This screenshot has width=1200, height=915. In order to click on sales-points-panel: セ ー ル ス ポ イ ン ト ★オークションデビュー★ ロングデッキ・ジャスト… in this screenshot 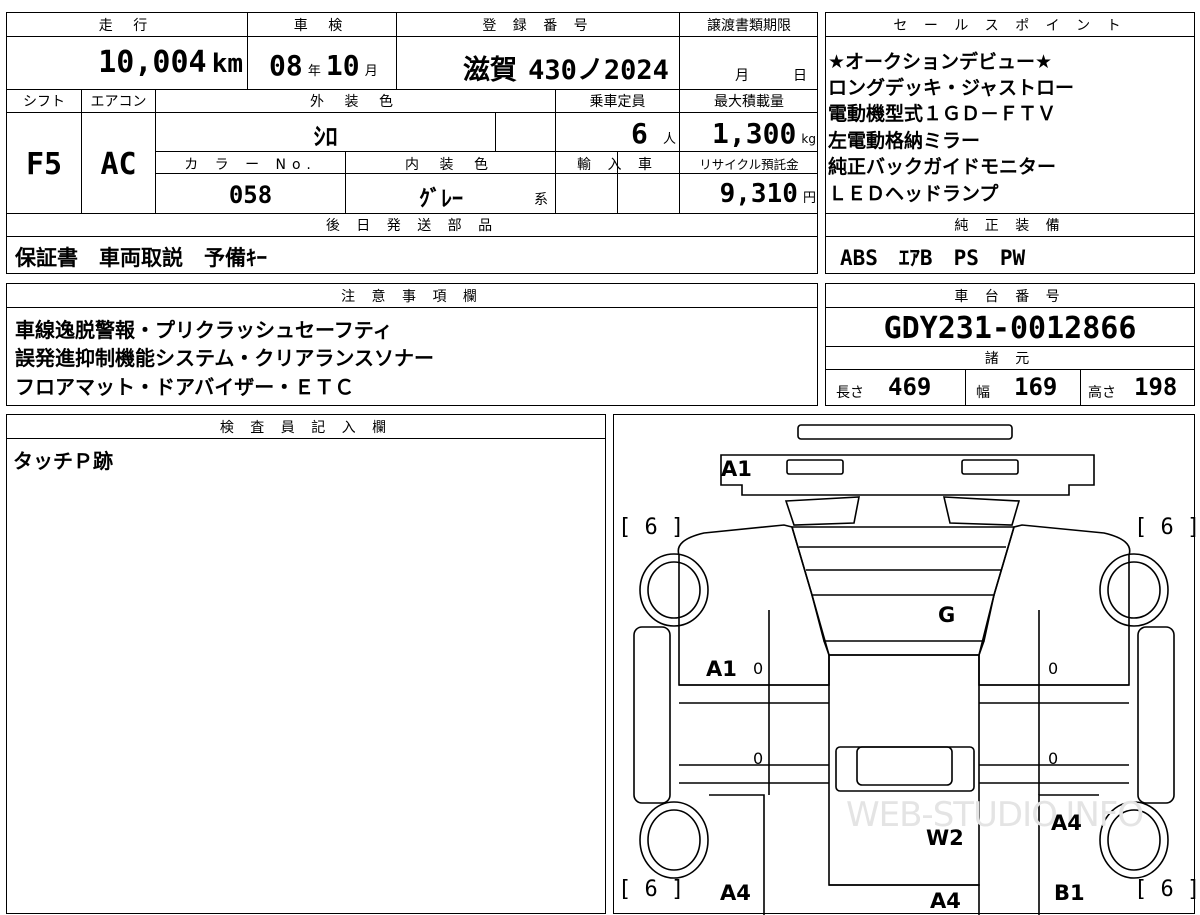, I will do `click(1010, 143)`.